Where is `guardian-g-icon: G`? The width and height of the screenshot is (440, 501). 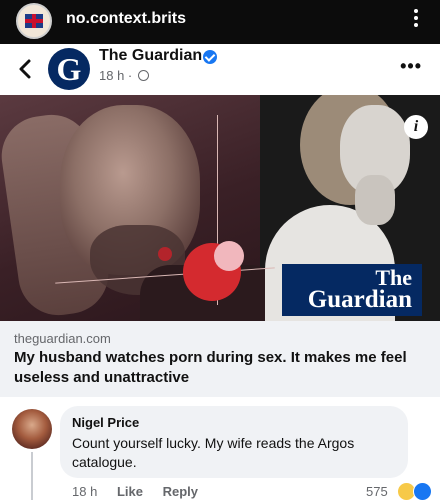 guardian-g-icon: G is located at coordinates (69, 69).